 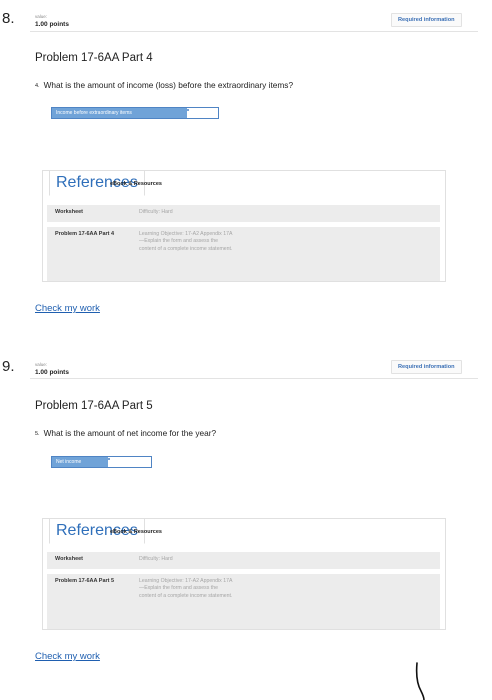 I want to click on question-part-number: 4., so click(x=37, y=86).